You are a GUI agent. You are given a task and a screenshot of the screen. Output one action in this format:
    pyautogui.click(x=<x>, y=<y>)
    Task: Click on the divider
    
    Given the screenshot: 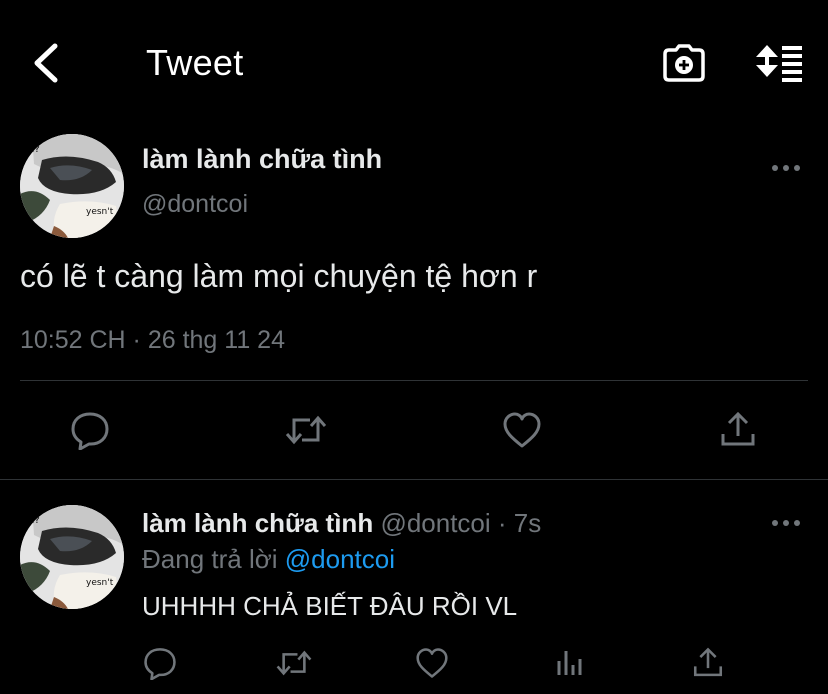 What is the action you would take?
    pyautogui.click(x=414, y=380)
    